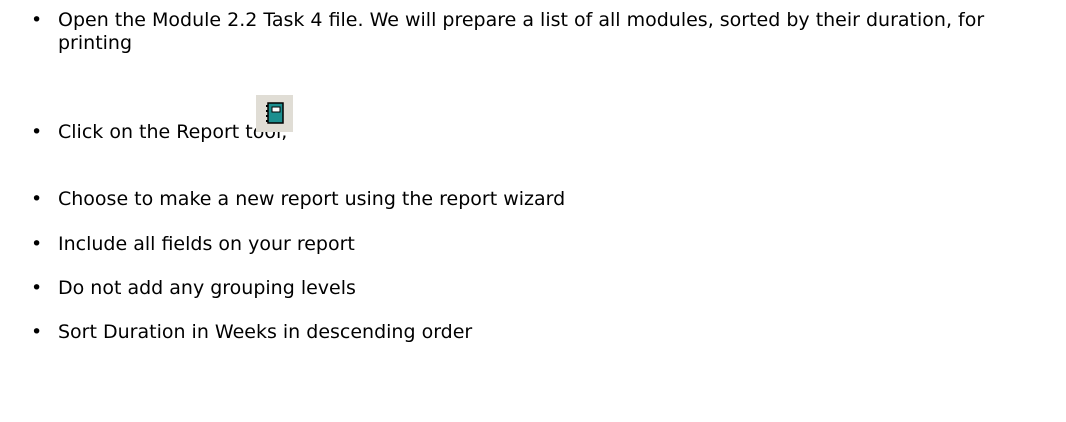  Describe the element at coordinates (207, 288) in the screenshot. I see `step-text: Do not add any grouping levels` at that location.